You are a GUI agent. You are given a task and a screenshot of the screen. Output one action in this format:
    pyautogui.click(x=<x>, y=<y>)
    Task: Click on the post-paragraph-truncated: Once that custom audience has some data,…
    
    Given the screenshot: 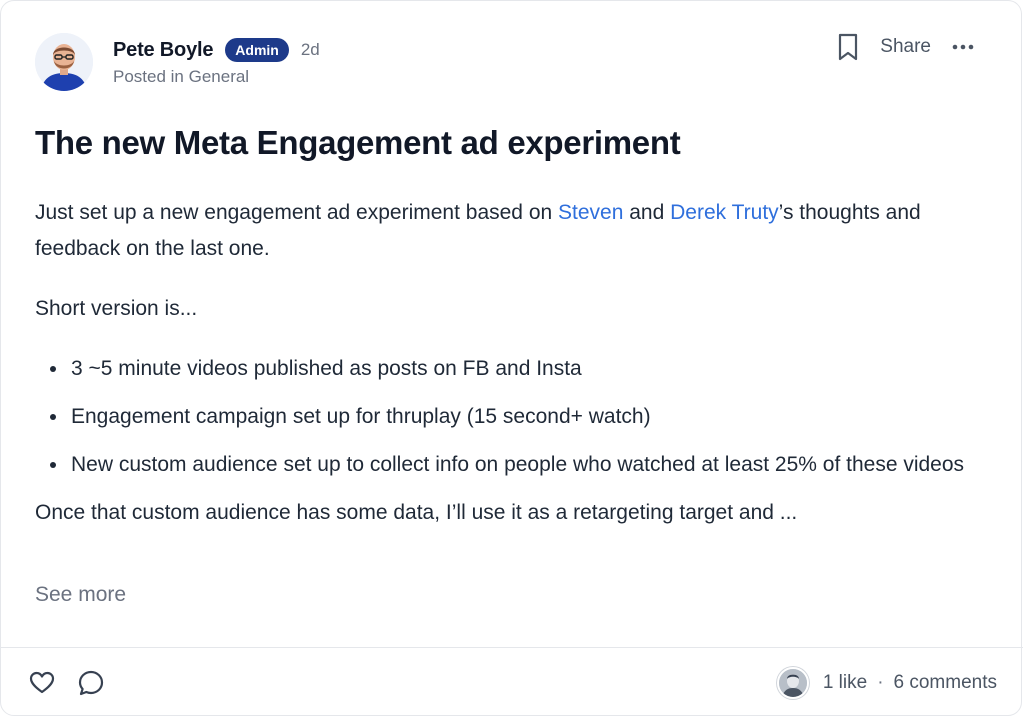 What is the action you would take?
    pyautogui.click(x=416, y=512)
    